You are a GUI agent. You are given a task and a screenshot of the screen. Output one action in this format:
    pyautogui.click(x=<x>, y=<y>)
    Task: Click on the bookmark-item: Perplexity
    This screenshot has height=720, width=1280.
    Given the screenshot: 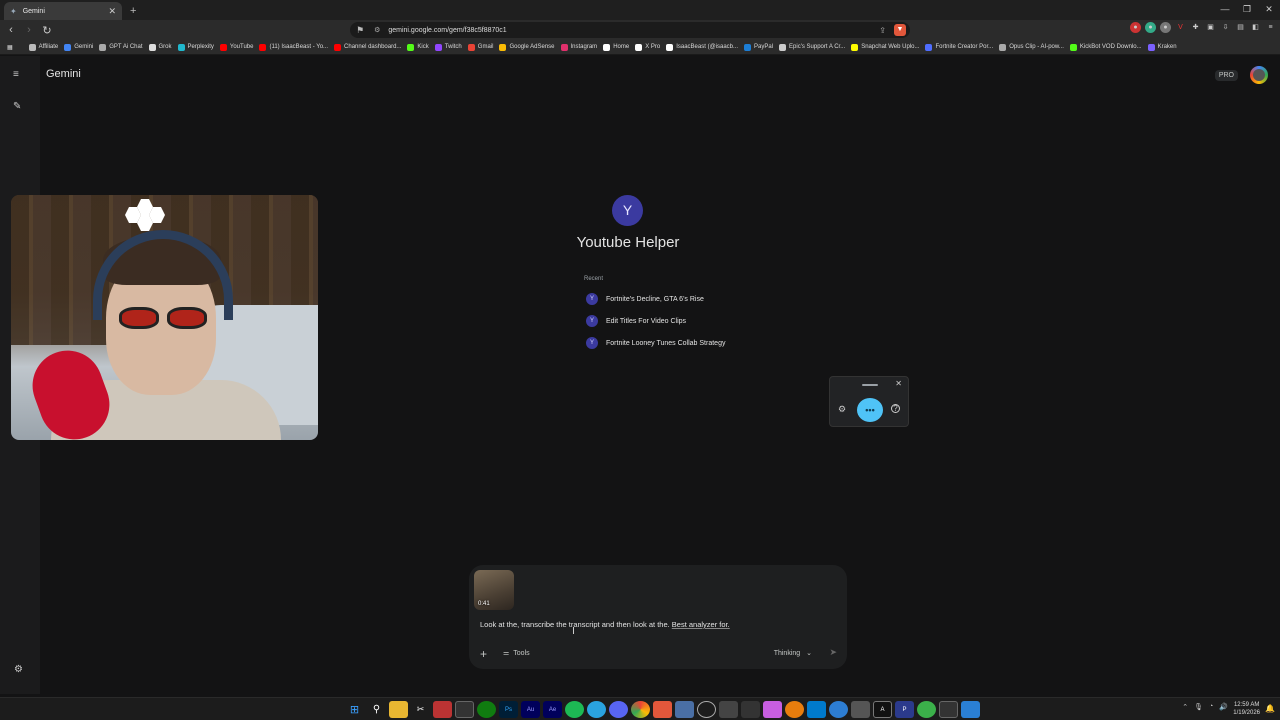 What is the action you would take?
    pyautogui.click(x=196, y=47)
    